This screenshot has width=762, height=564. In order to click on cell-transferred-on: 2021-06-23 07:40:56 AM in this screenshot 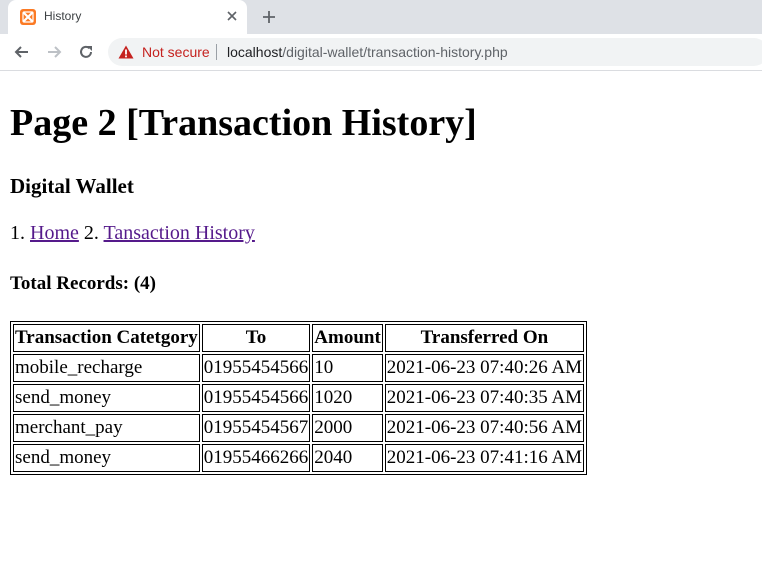, I will do `click(484, 428)`.